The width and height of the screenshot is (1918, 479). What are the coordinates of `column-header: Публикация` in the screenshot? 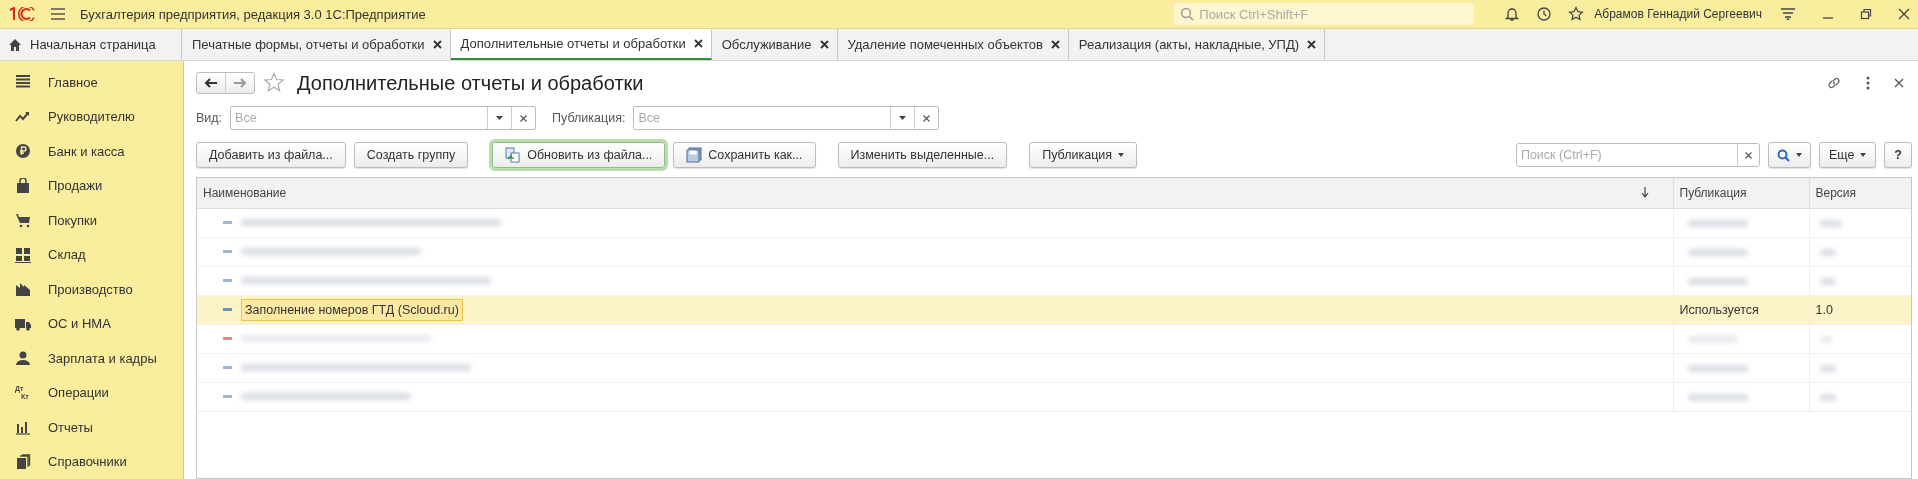 It's located at (1741, 193).